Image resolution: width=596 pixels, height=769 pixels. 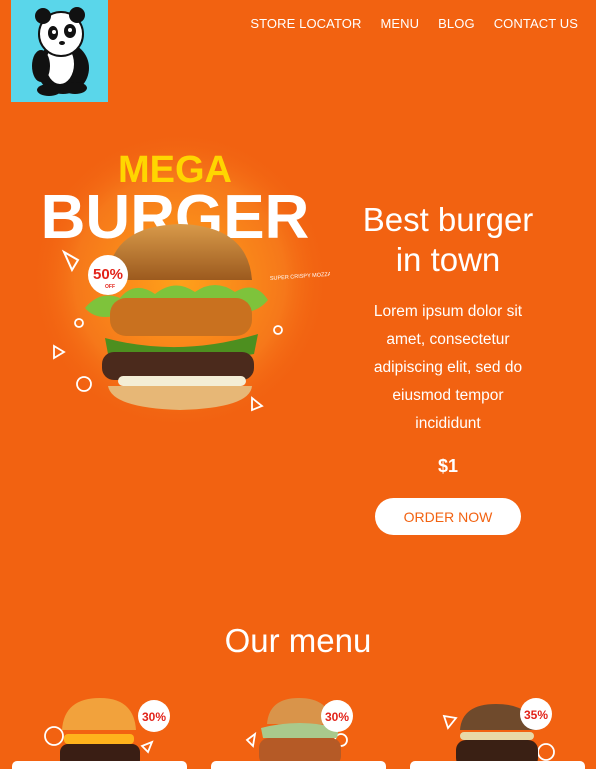 I want to click on panda-icon, so click(x=60, y=51).